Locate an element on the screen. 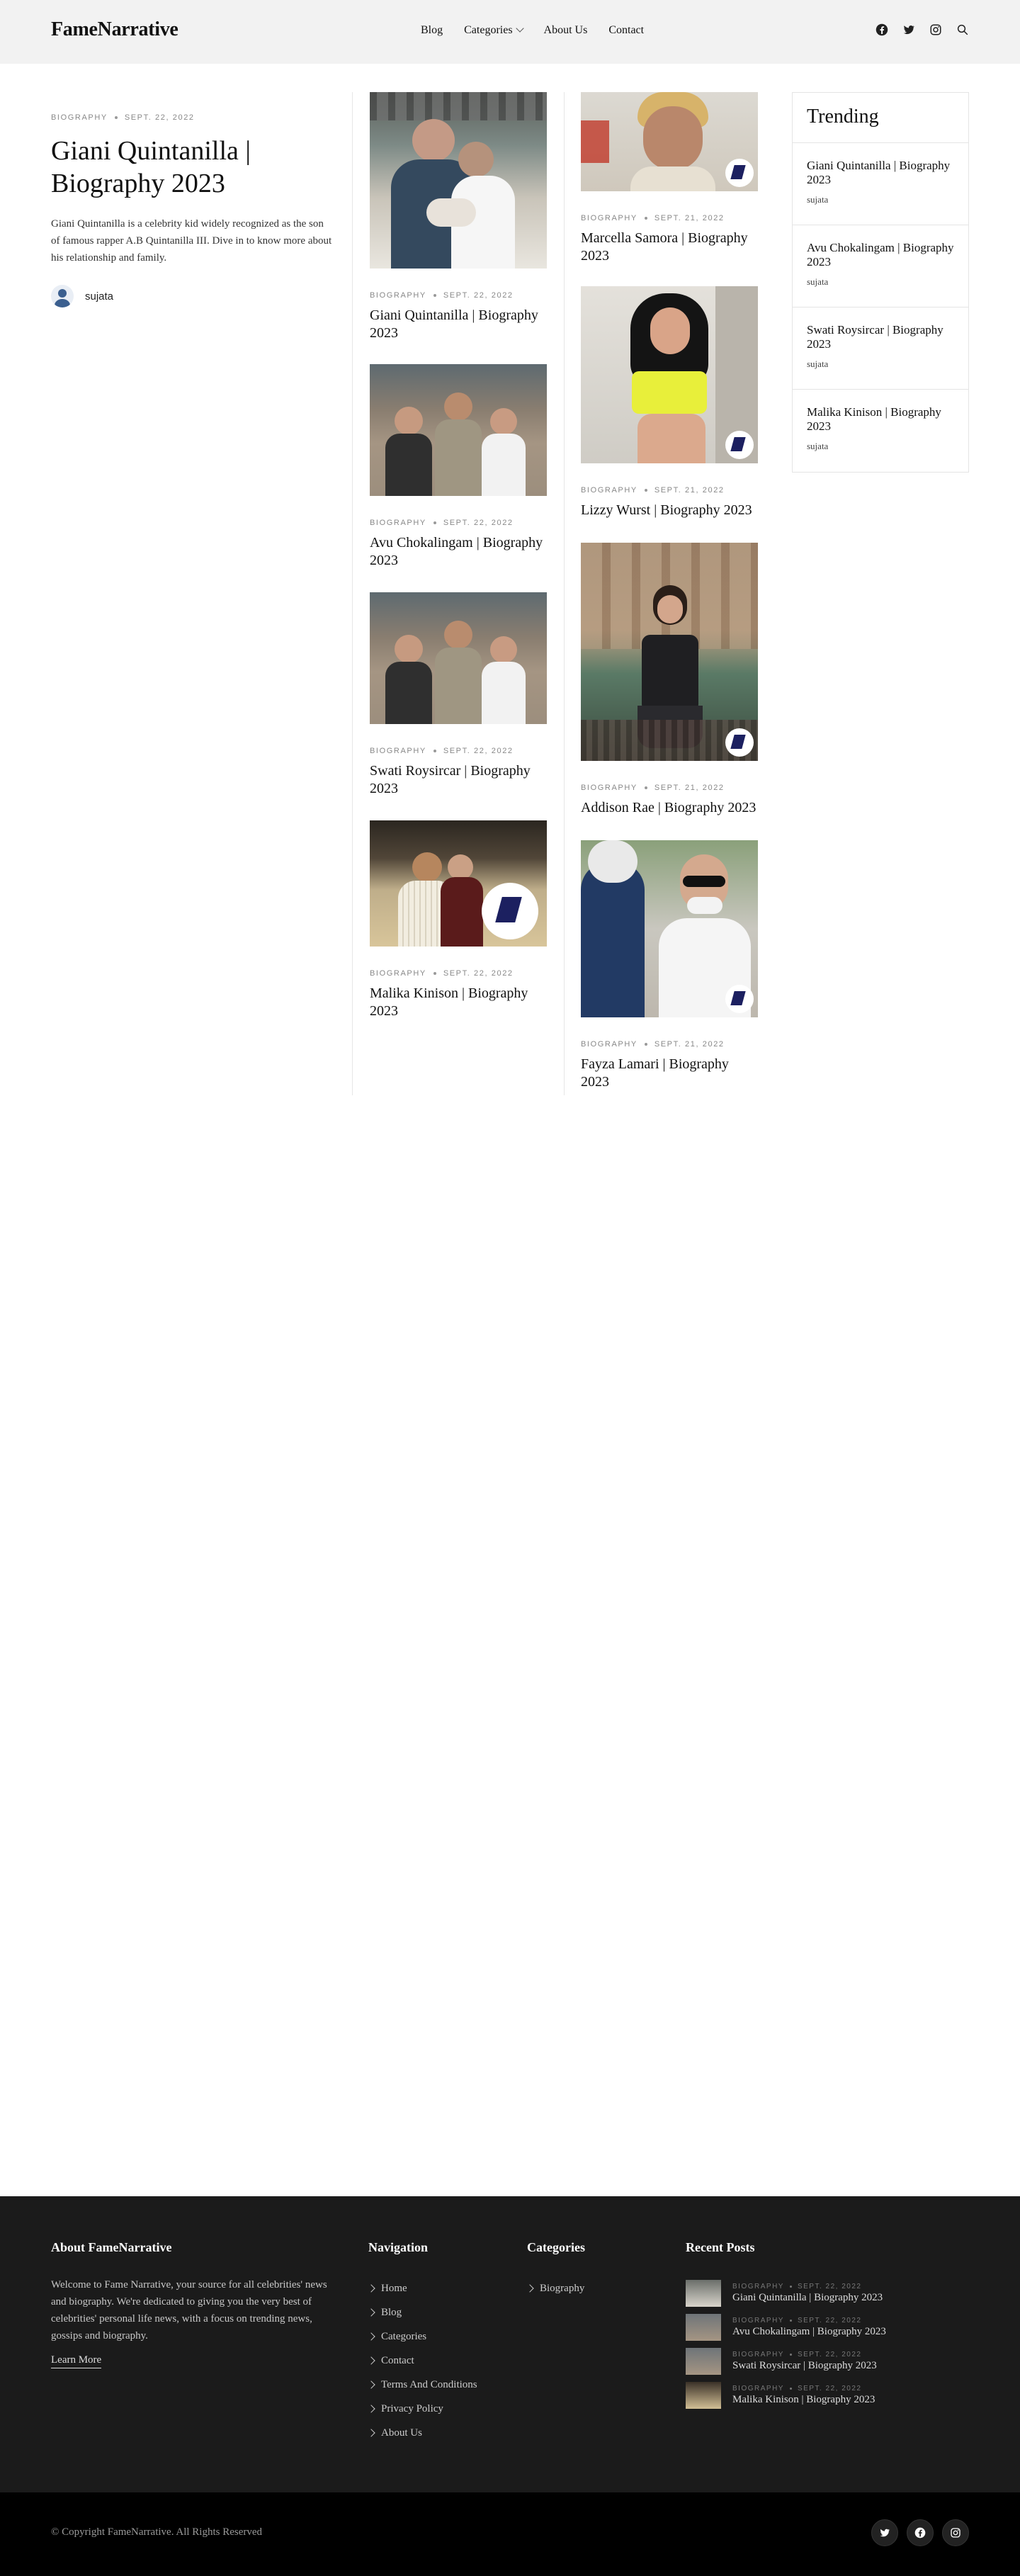 Image resolution: width=1020 pixels, height=2576 pixels. footer-nav-home: Home is located at coordinates (422, 2288).